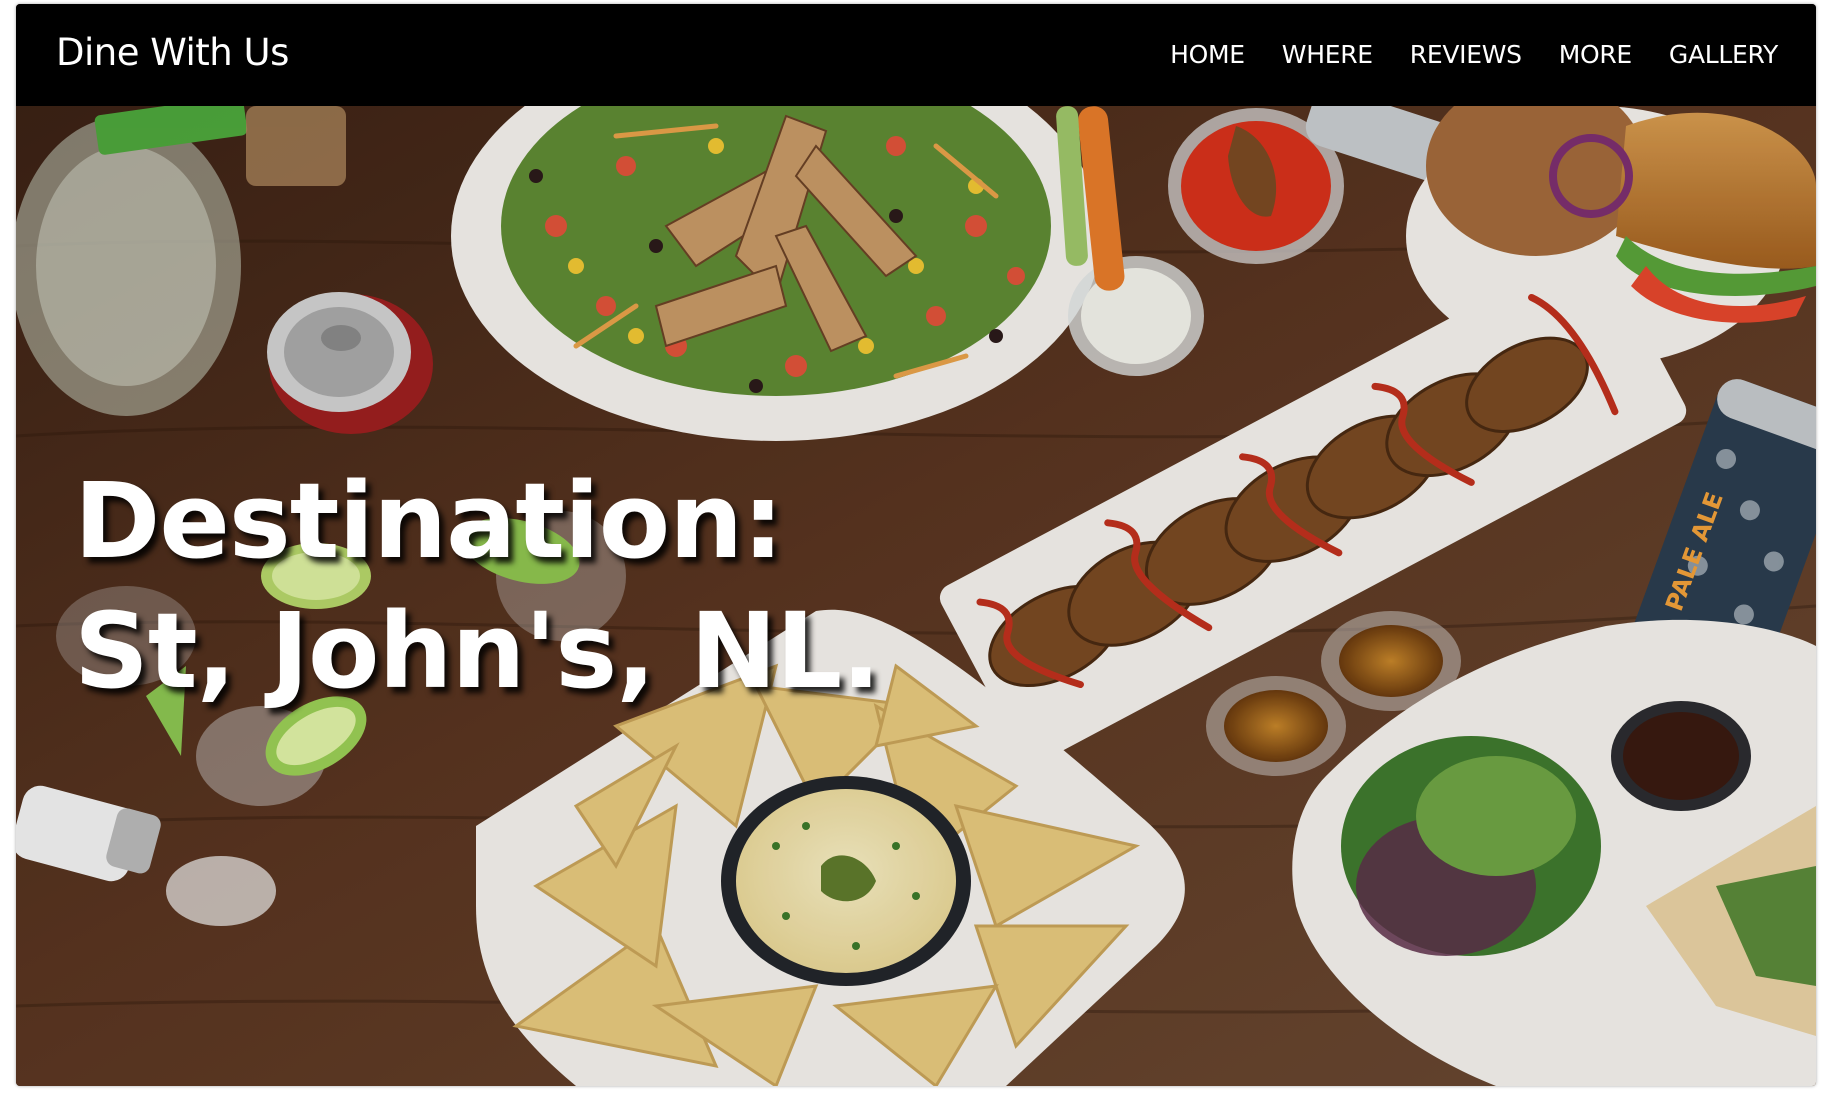 The width and height of the screenshot is (1829, 1098). What do you see at coordinates (1723, 54) in the screenshot?
I see `nav-link-gallery: GALLERY` at bounding box center [1723, 54].